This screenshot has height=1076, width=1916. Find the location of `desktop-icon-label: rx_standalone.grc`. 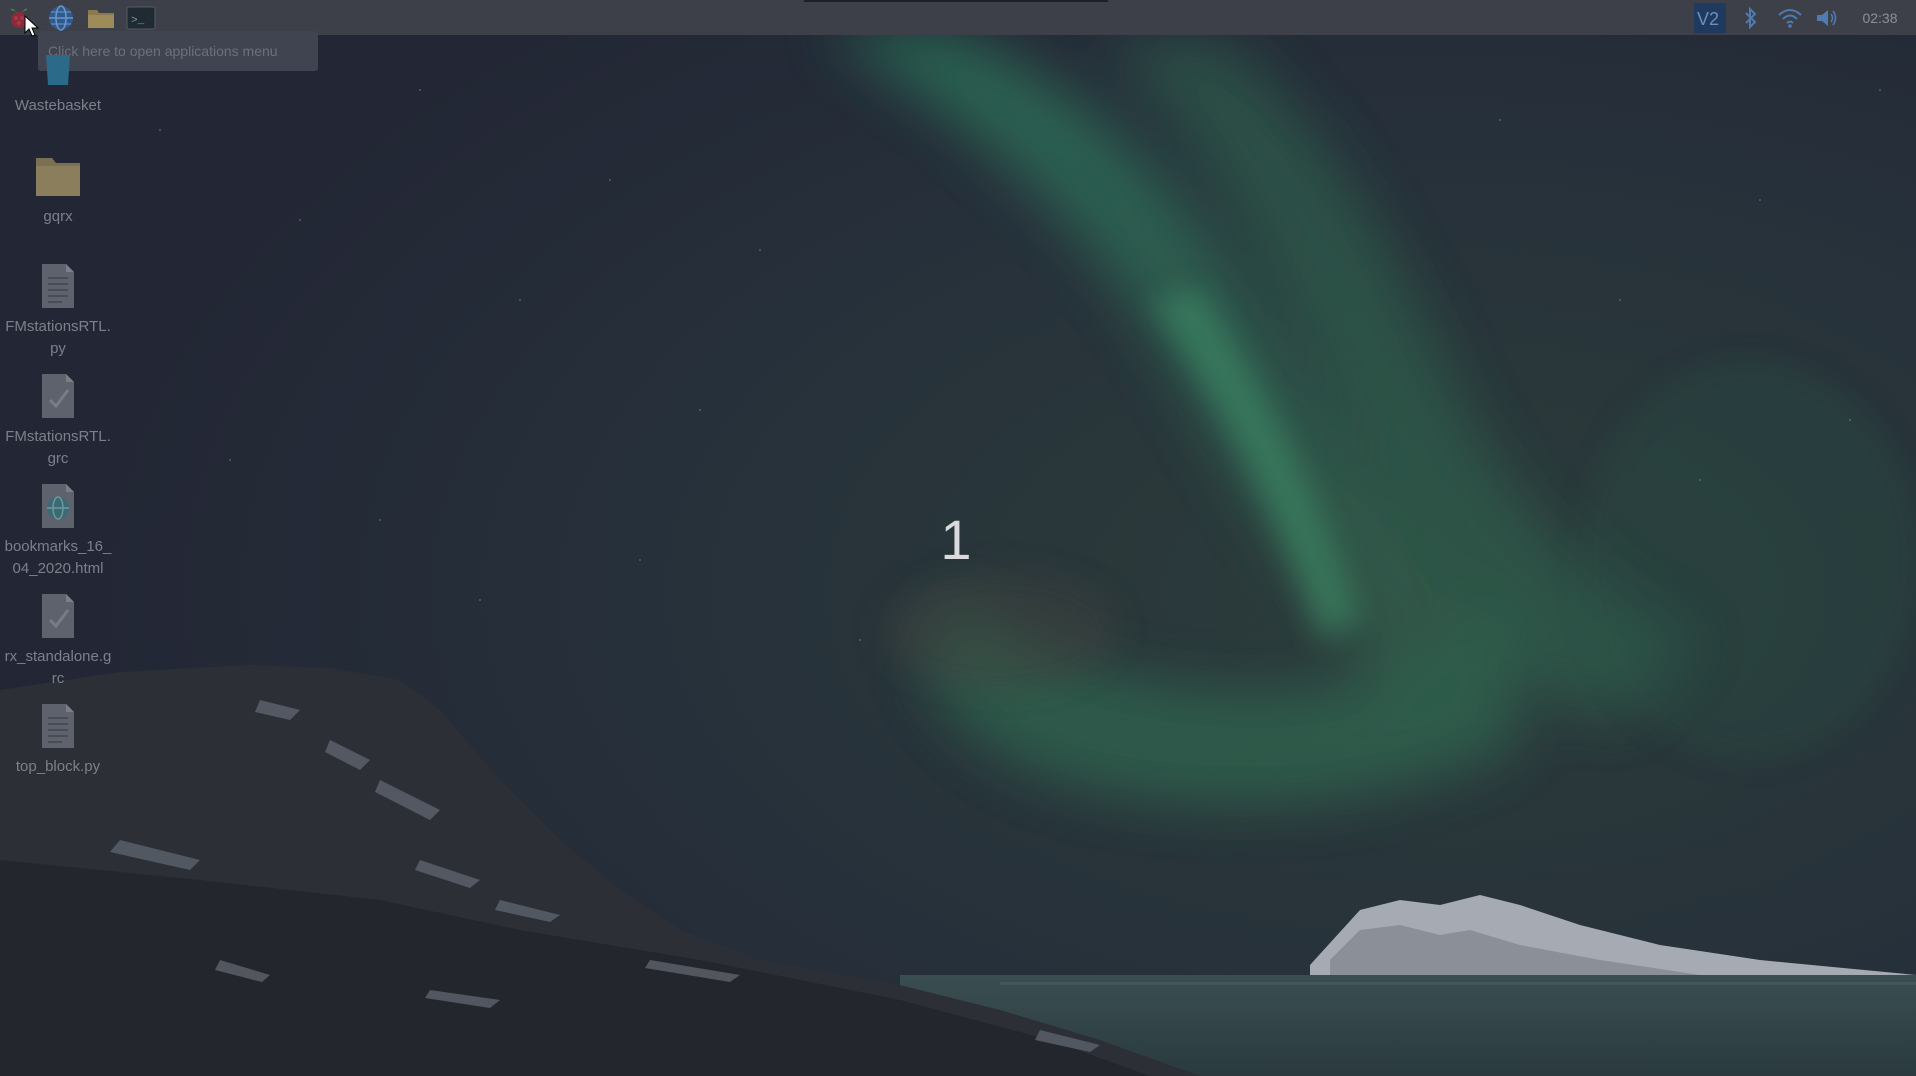

desktop-icon-label: rx_standalone.grc is located at coordinates (58, 667).